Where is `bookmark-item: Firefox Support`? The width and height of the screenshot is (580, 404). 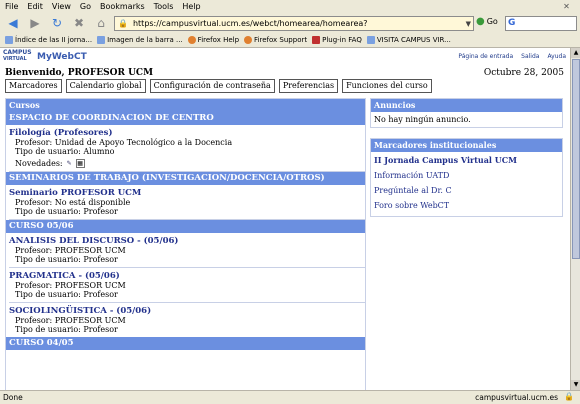
bookmark-item: Firefox Support is located at coordinates (275, 40).